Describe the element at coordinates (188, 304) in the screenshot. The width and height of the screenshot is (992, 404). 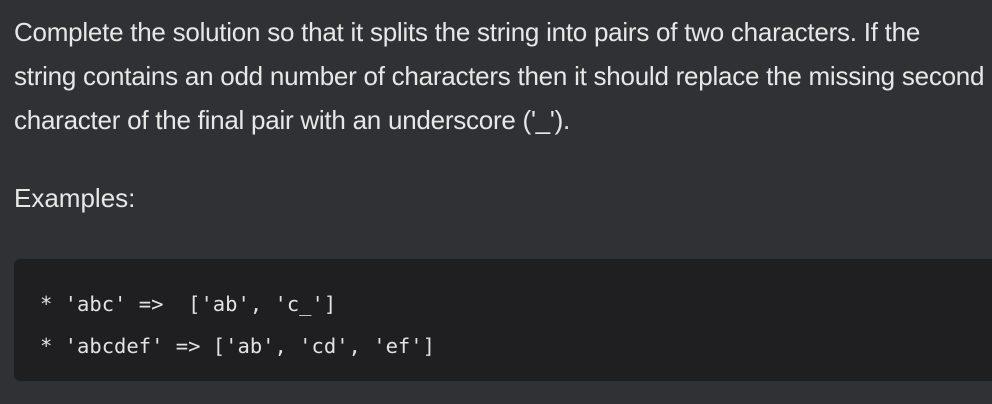
I see `code-line: * 'abc' => ['ab', 'c_']` at that location.